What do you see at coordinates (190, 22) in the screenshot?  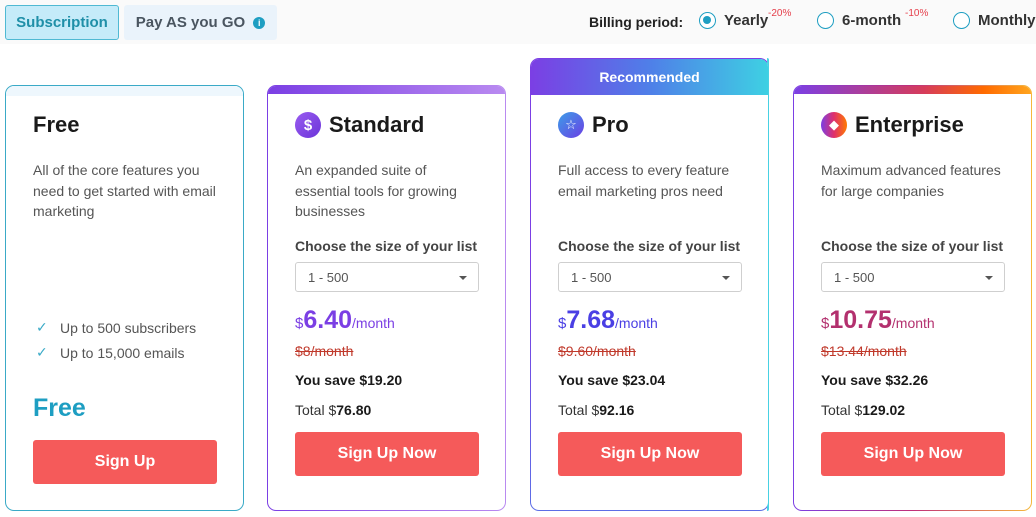 I see `tab-pay-as-you-go-label: Pay AS you GO` at bounding box center [190, 22].